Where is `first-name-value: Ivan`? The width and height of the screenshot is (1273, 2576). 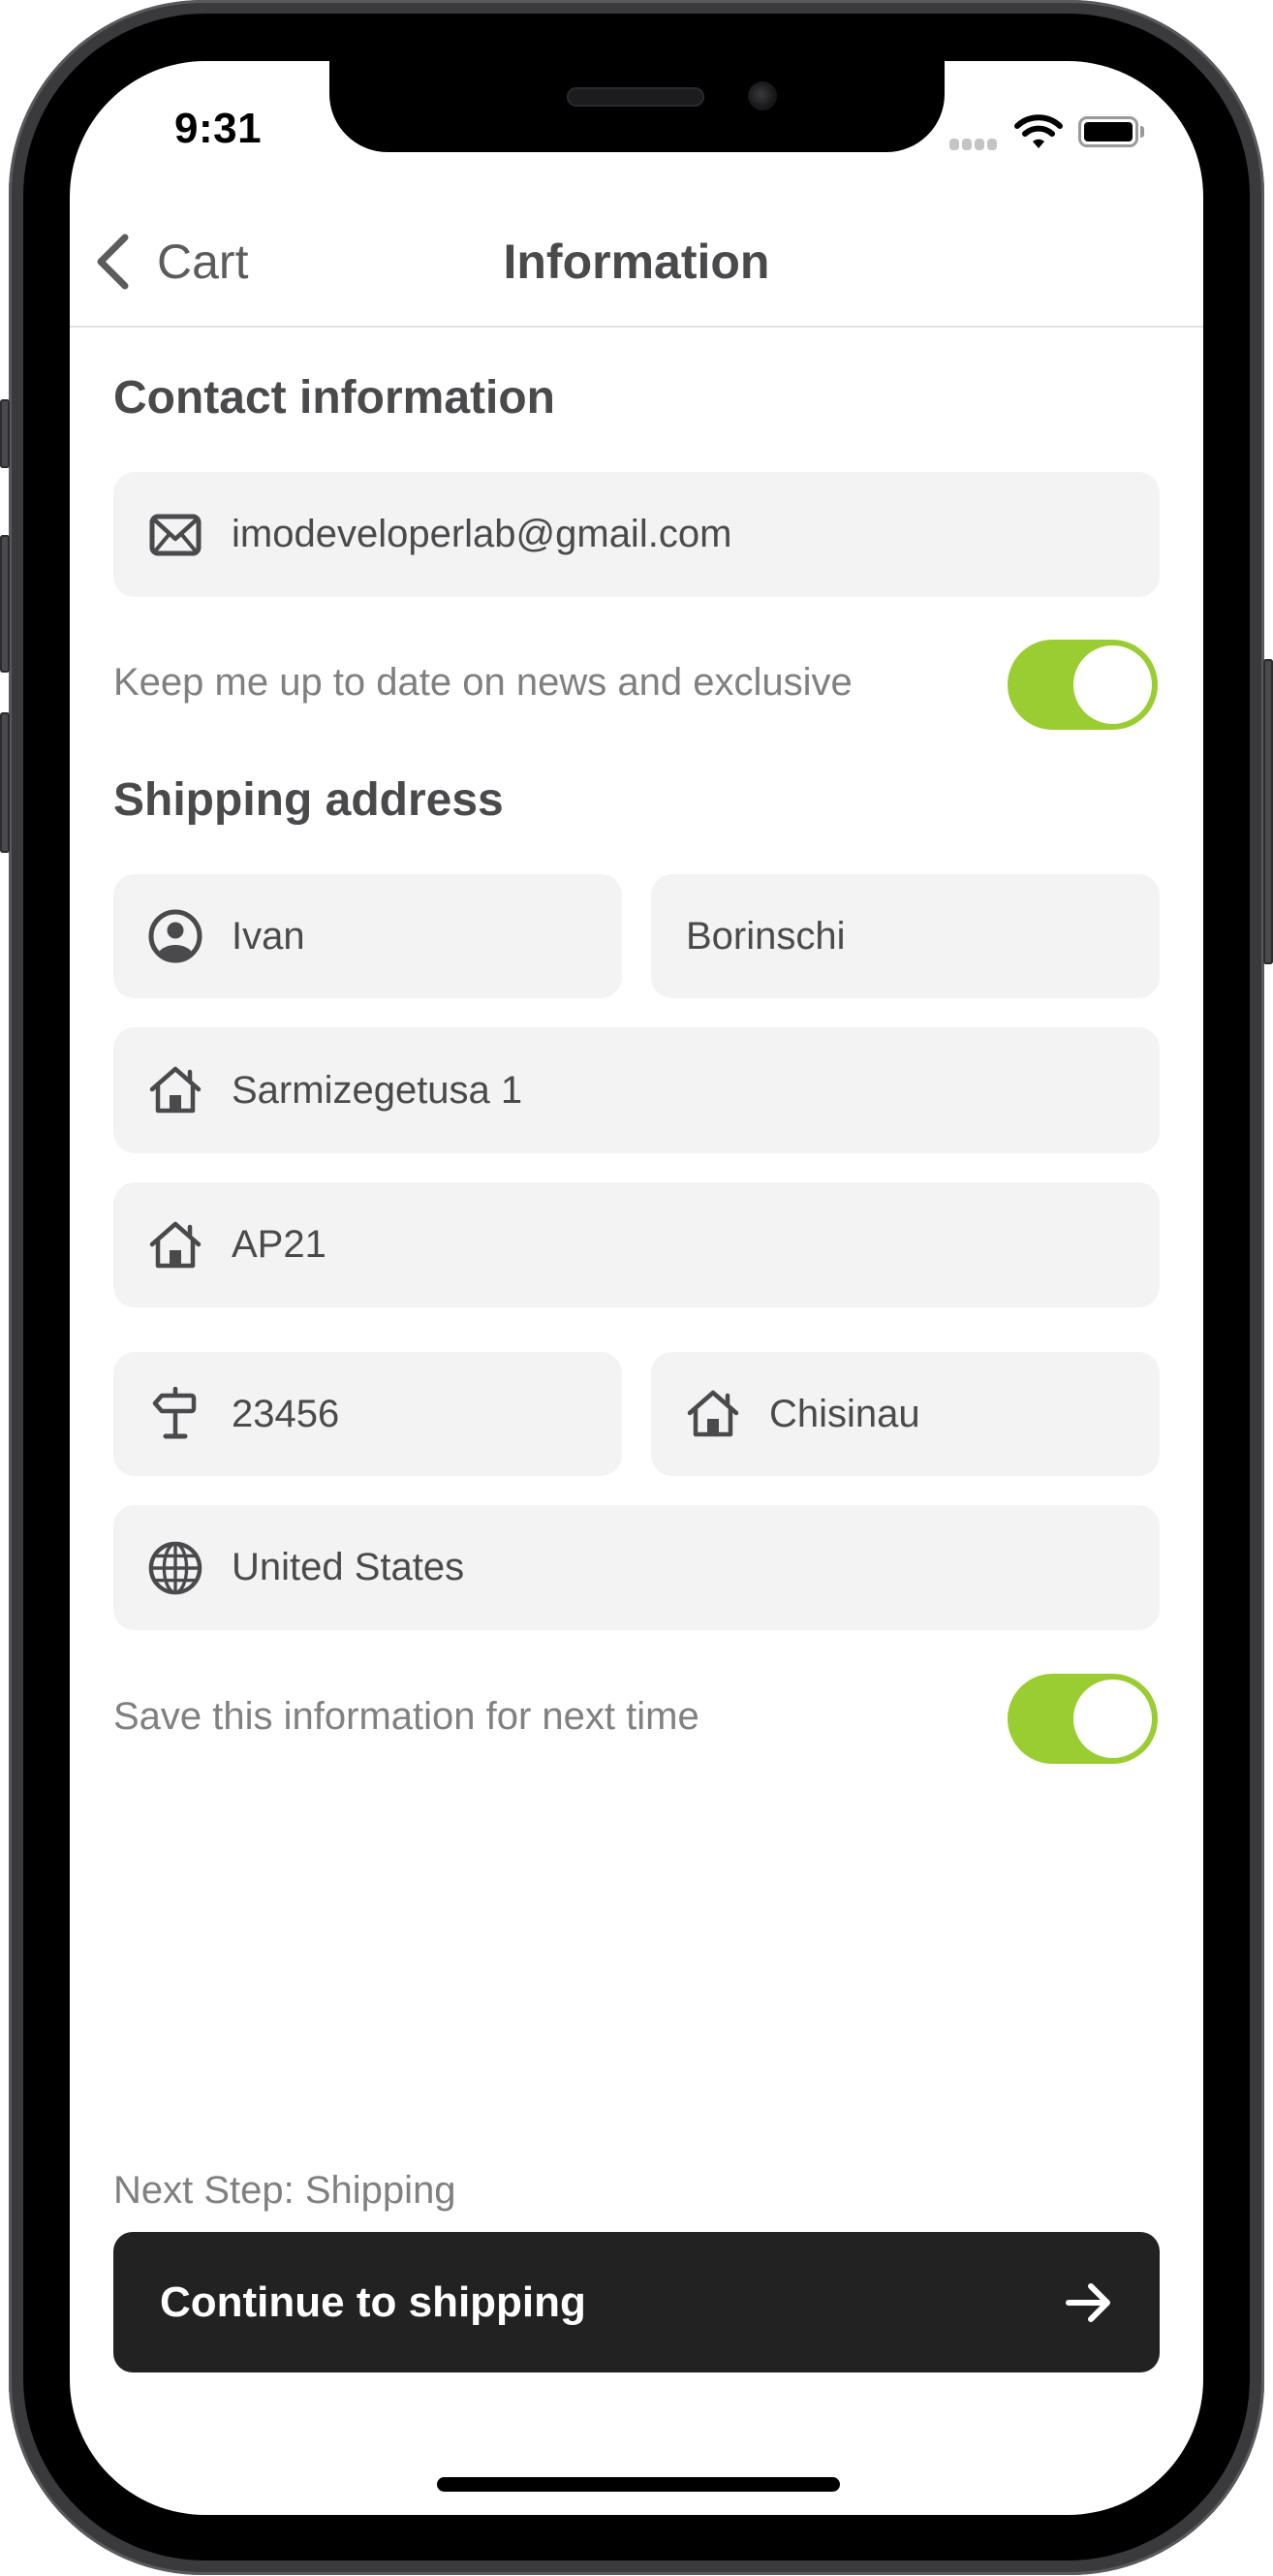
first-name-value: Ivan is located at coordinates (268, 936).